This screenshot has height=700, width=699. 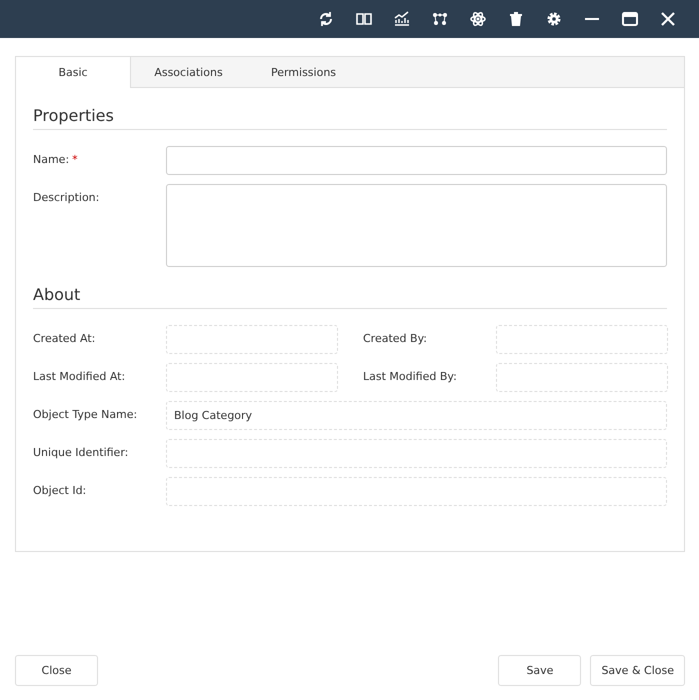 What do you see at coordinates (592, 19) in the screenshot?
I see `minimize-icon` at bounding box center [592, 19].